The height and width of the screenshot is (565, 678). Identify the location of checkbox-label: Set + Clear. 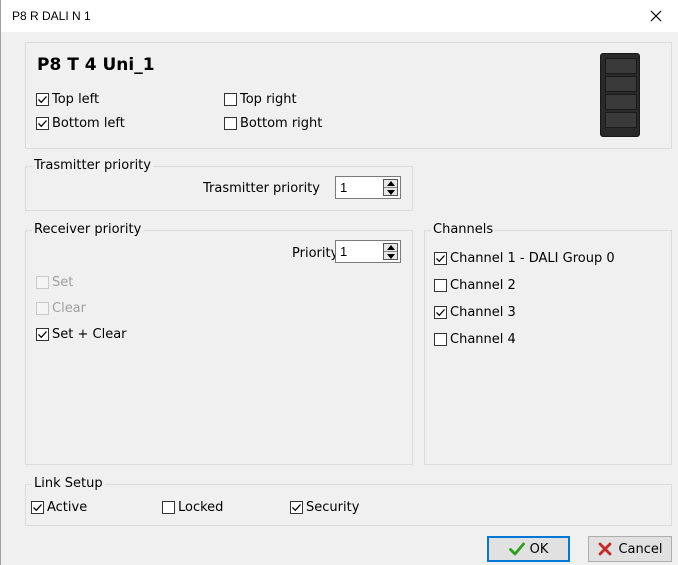
(89, 334).